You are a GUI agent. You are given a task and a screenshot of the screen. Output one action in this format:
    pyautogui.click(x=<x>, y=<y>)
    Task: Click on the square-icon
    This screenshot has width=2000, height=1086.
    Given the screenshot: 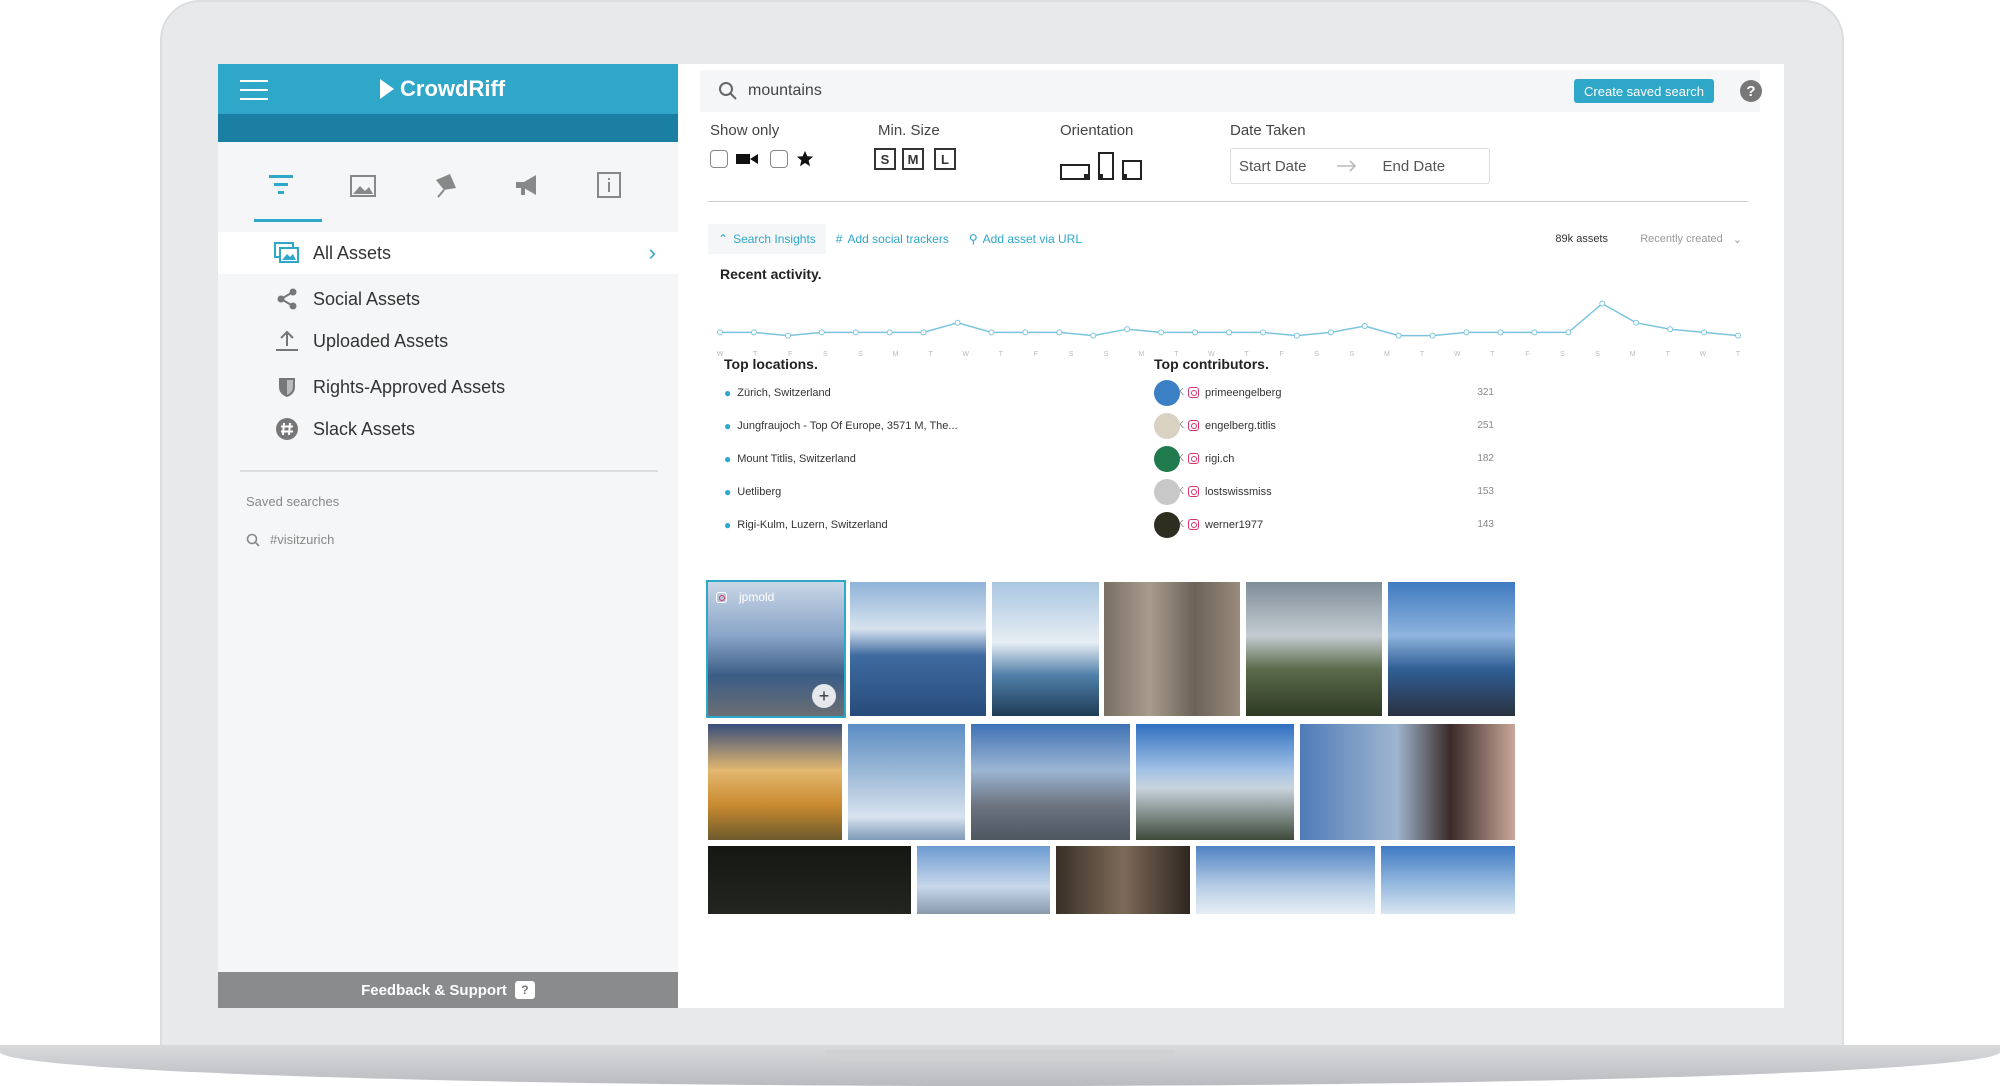 What is the action you would take?
    pyautogui.click(x=1132, y=170)
    